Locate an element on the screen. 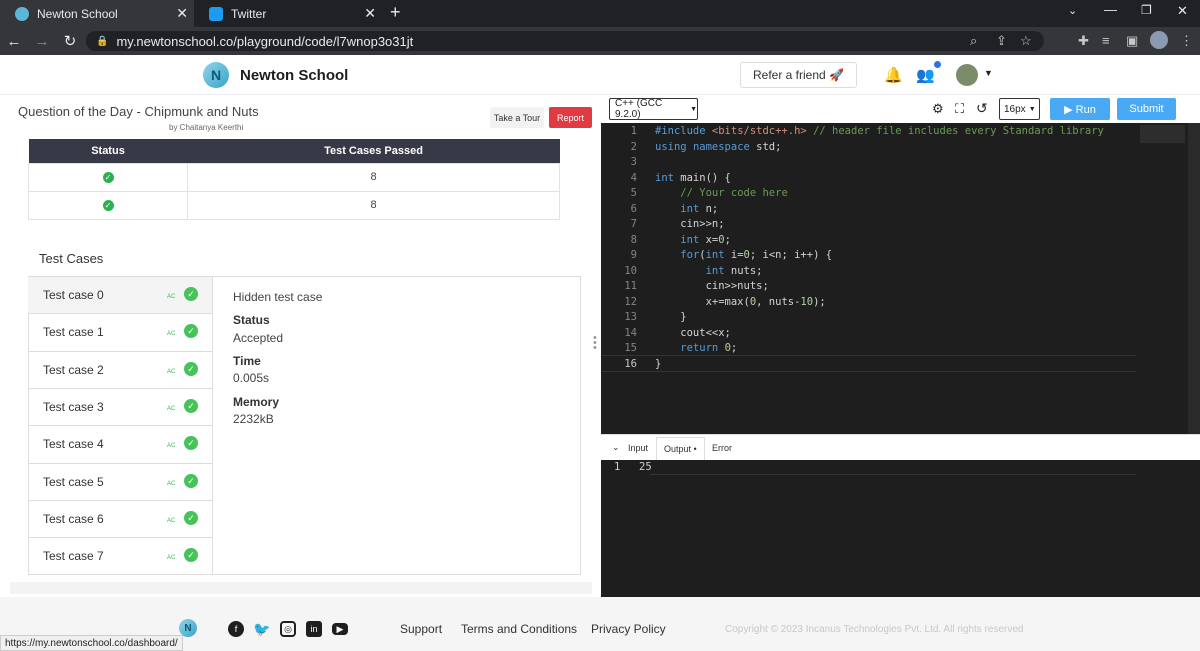 Image resolution: width=1200 pixels, height=651 pixels. take-tour-button: Take a Tour is located at coordinates (517, 117).